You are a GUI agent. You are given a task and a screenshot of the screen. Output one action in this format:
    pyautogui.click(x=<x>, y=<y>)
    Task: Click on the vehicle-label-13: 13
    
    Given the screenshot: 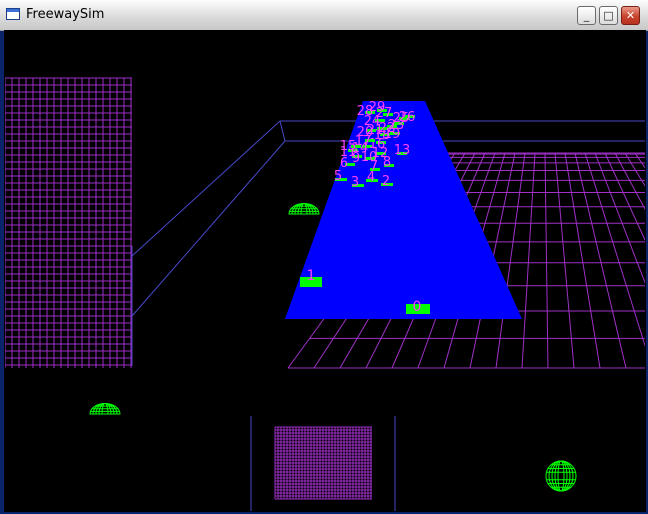 What is the action you would take?
    pyautogui.click(x=402, y=150)
    